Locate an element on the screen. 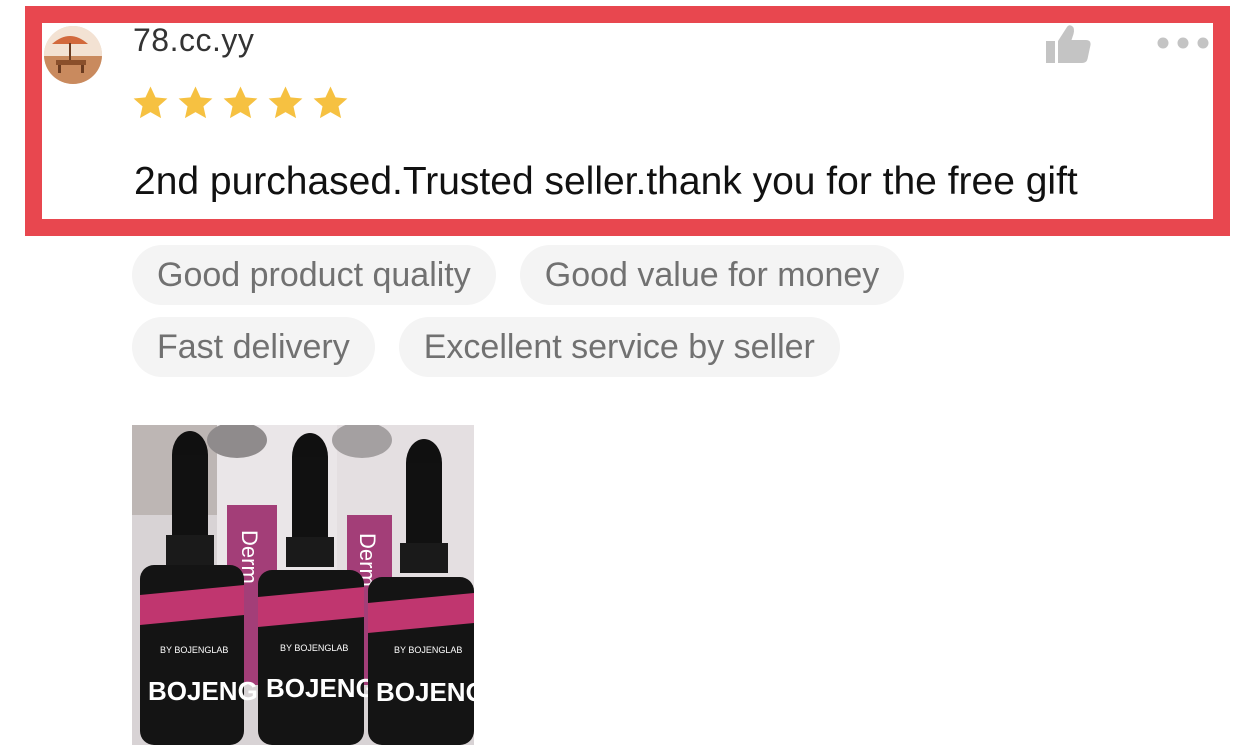 Image resolution: width=1242 pixels, height=745 pixels. tag-good-value-for-money: Good value for money is located at coordinates (712, 275).